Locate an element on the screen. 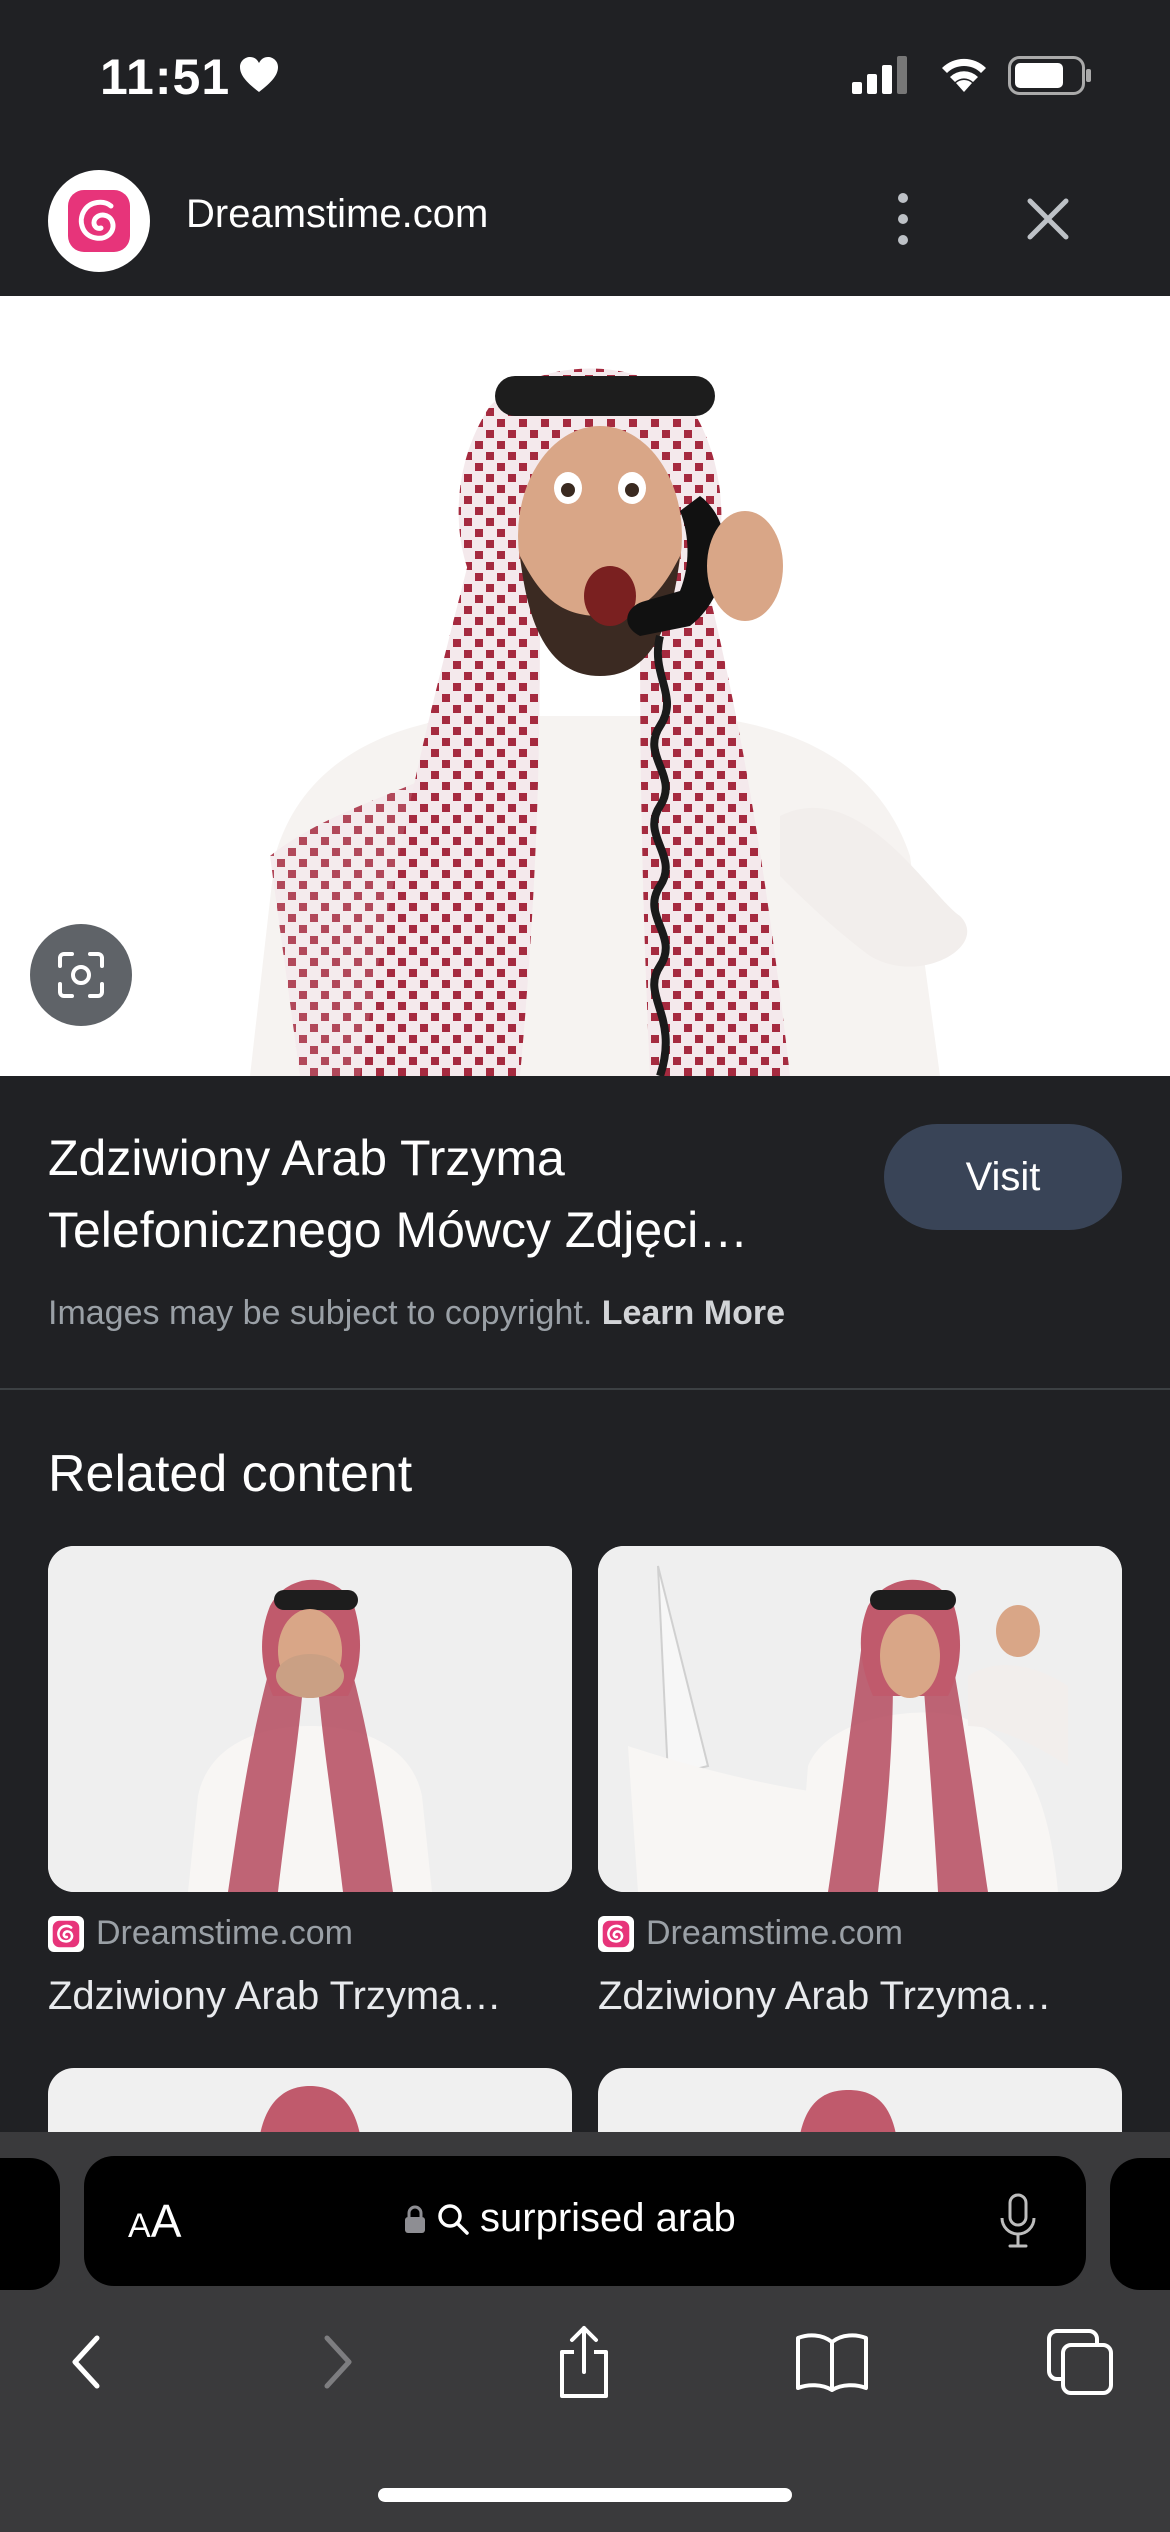 The width and height of the screenshot is (1170, 2532). address-text-wrap: surprised arab is located at coordinates (570, 2218).